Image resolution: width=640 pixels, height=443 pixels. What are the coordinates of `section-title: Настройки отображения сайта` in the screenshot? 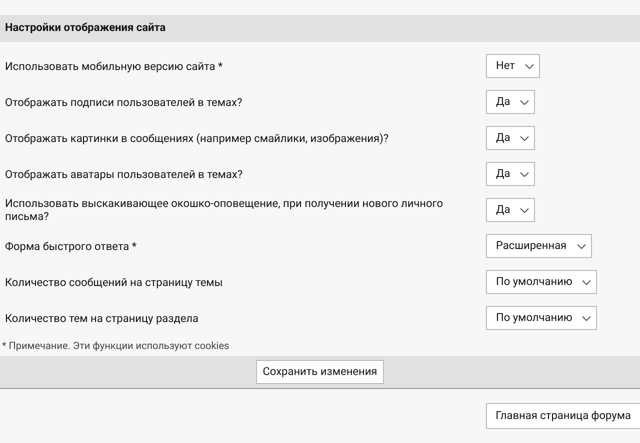 It's located at (85, 28).